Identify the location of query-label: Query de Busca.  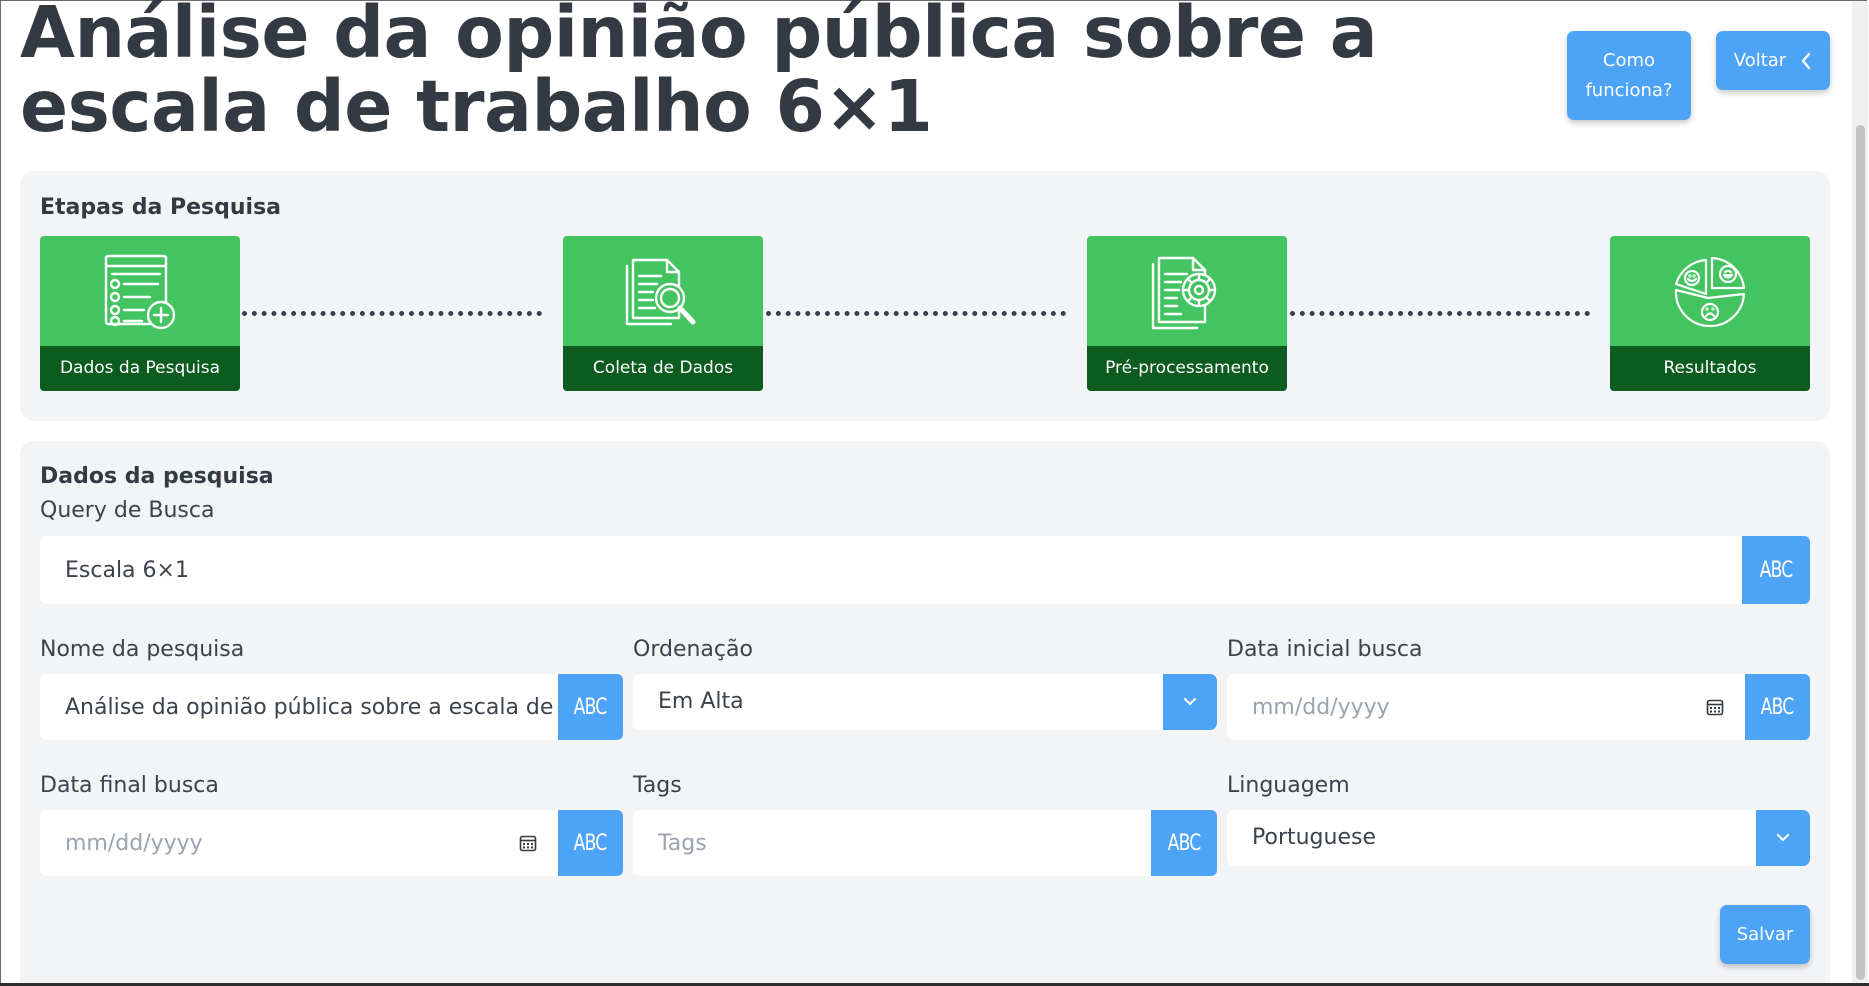
(127, 510).